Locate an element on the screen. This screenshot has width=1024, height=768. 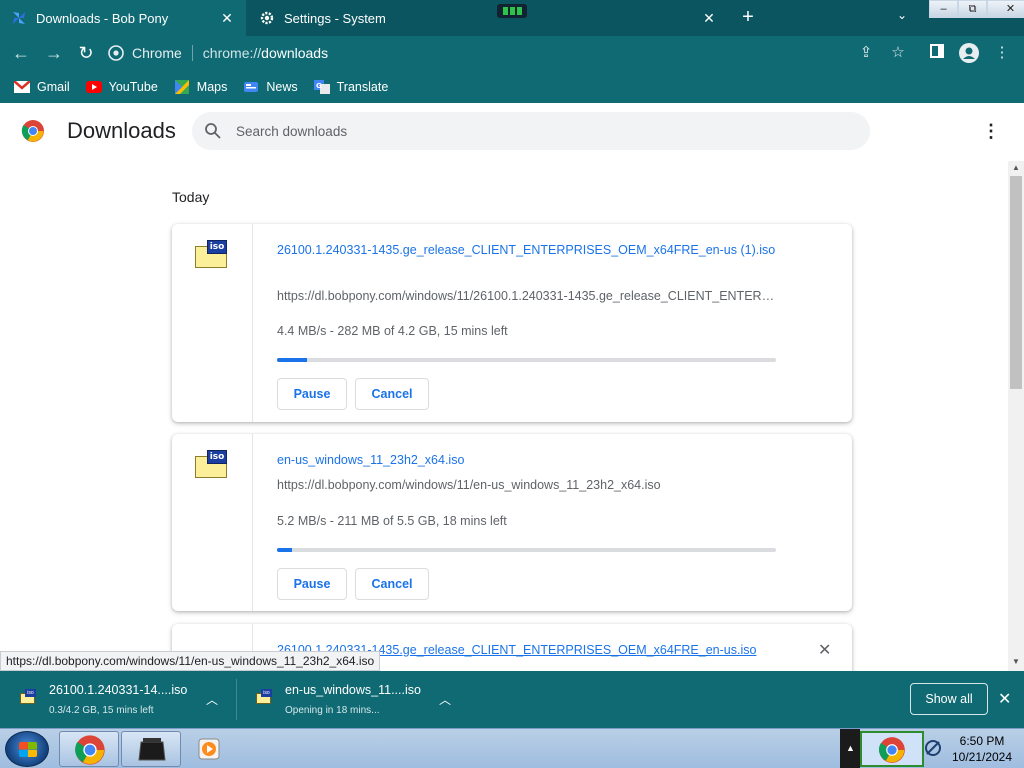
taskbar-terminal is located at coordinates (151, 749).